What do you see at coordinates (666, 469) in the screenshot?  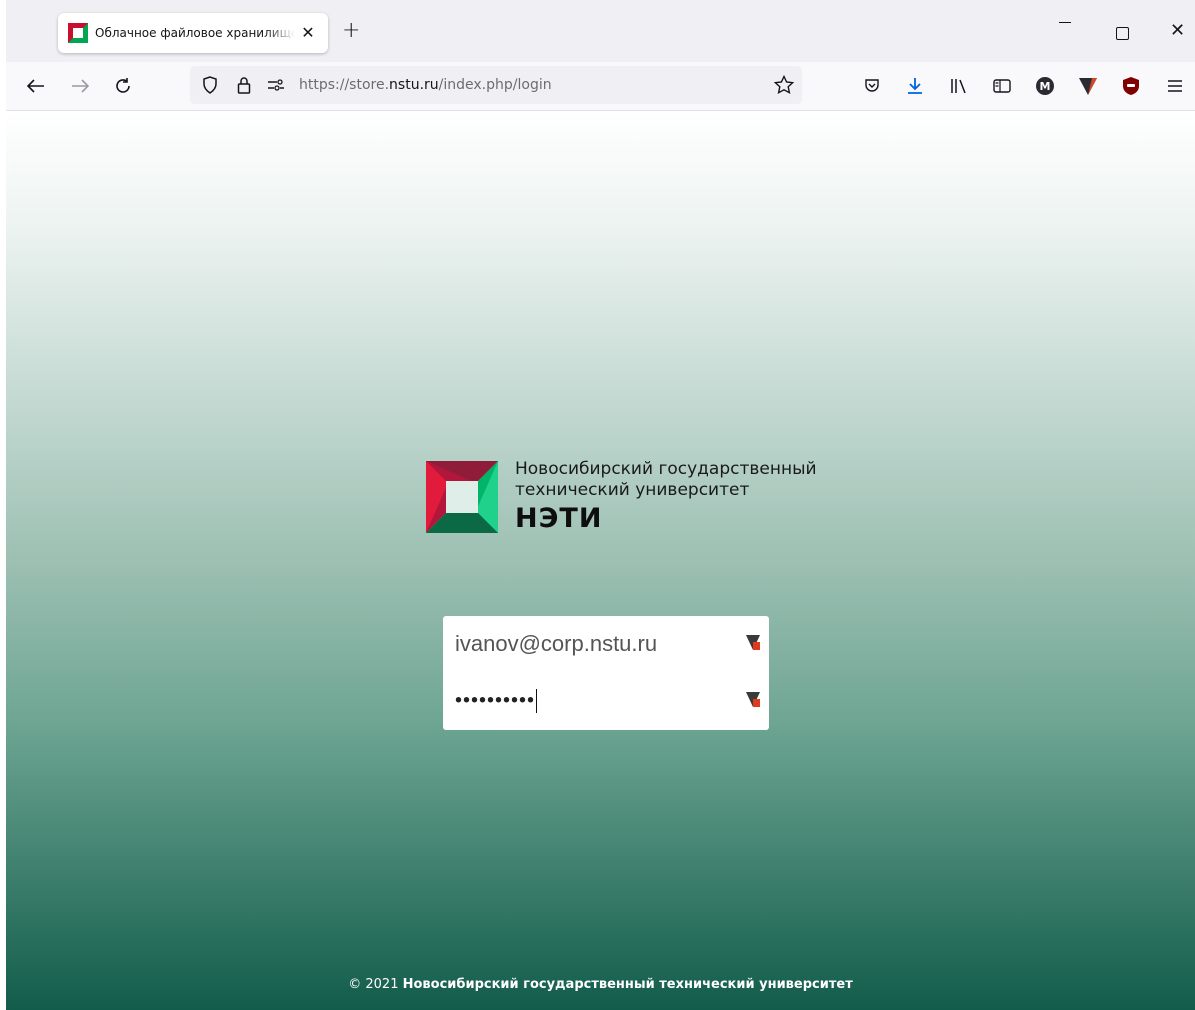 I see `logo-text-line1: Новосибирский государственный` at bounding box center [666, 469].